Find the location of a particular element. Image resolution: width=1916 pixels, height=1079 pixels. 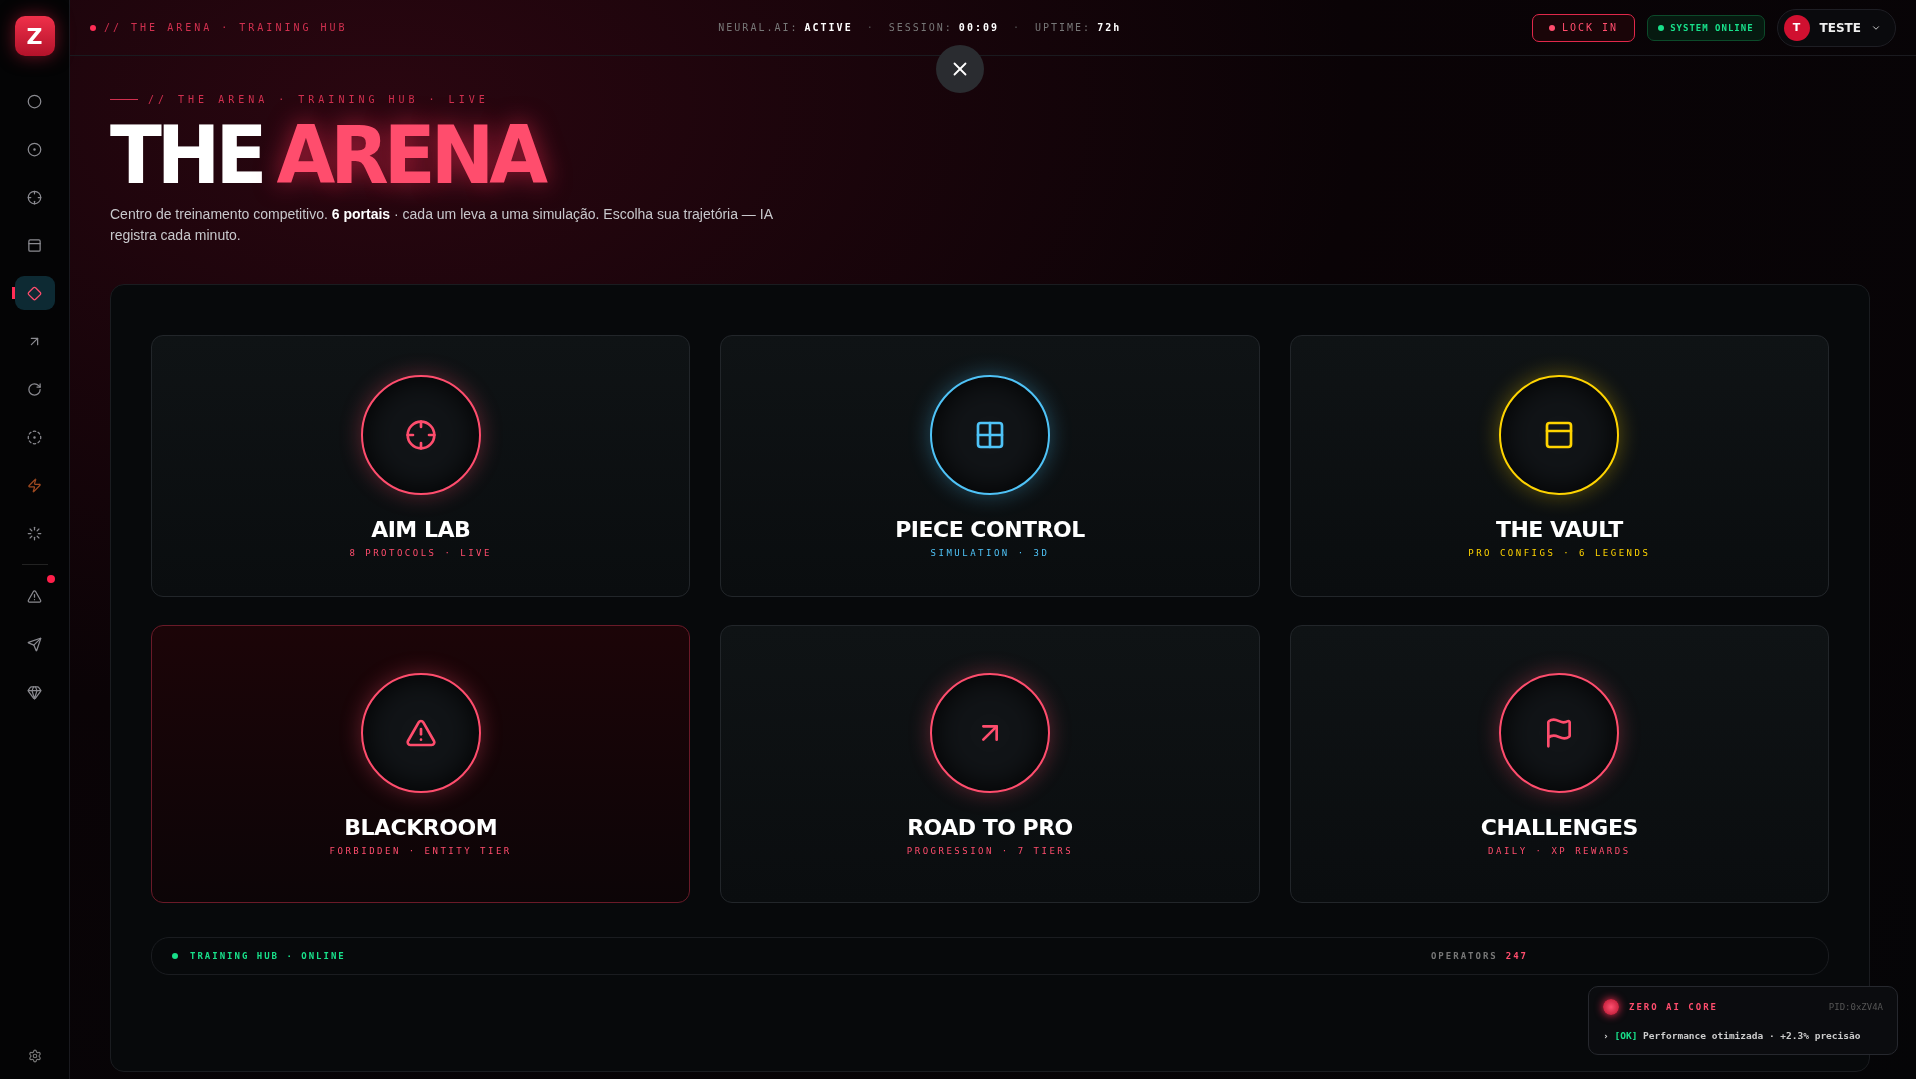

bolt-icon is located at coordinates (34, 485).